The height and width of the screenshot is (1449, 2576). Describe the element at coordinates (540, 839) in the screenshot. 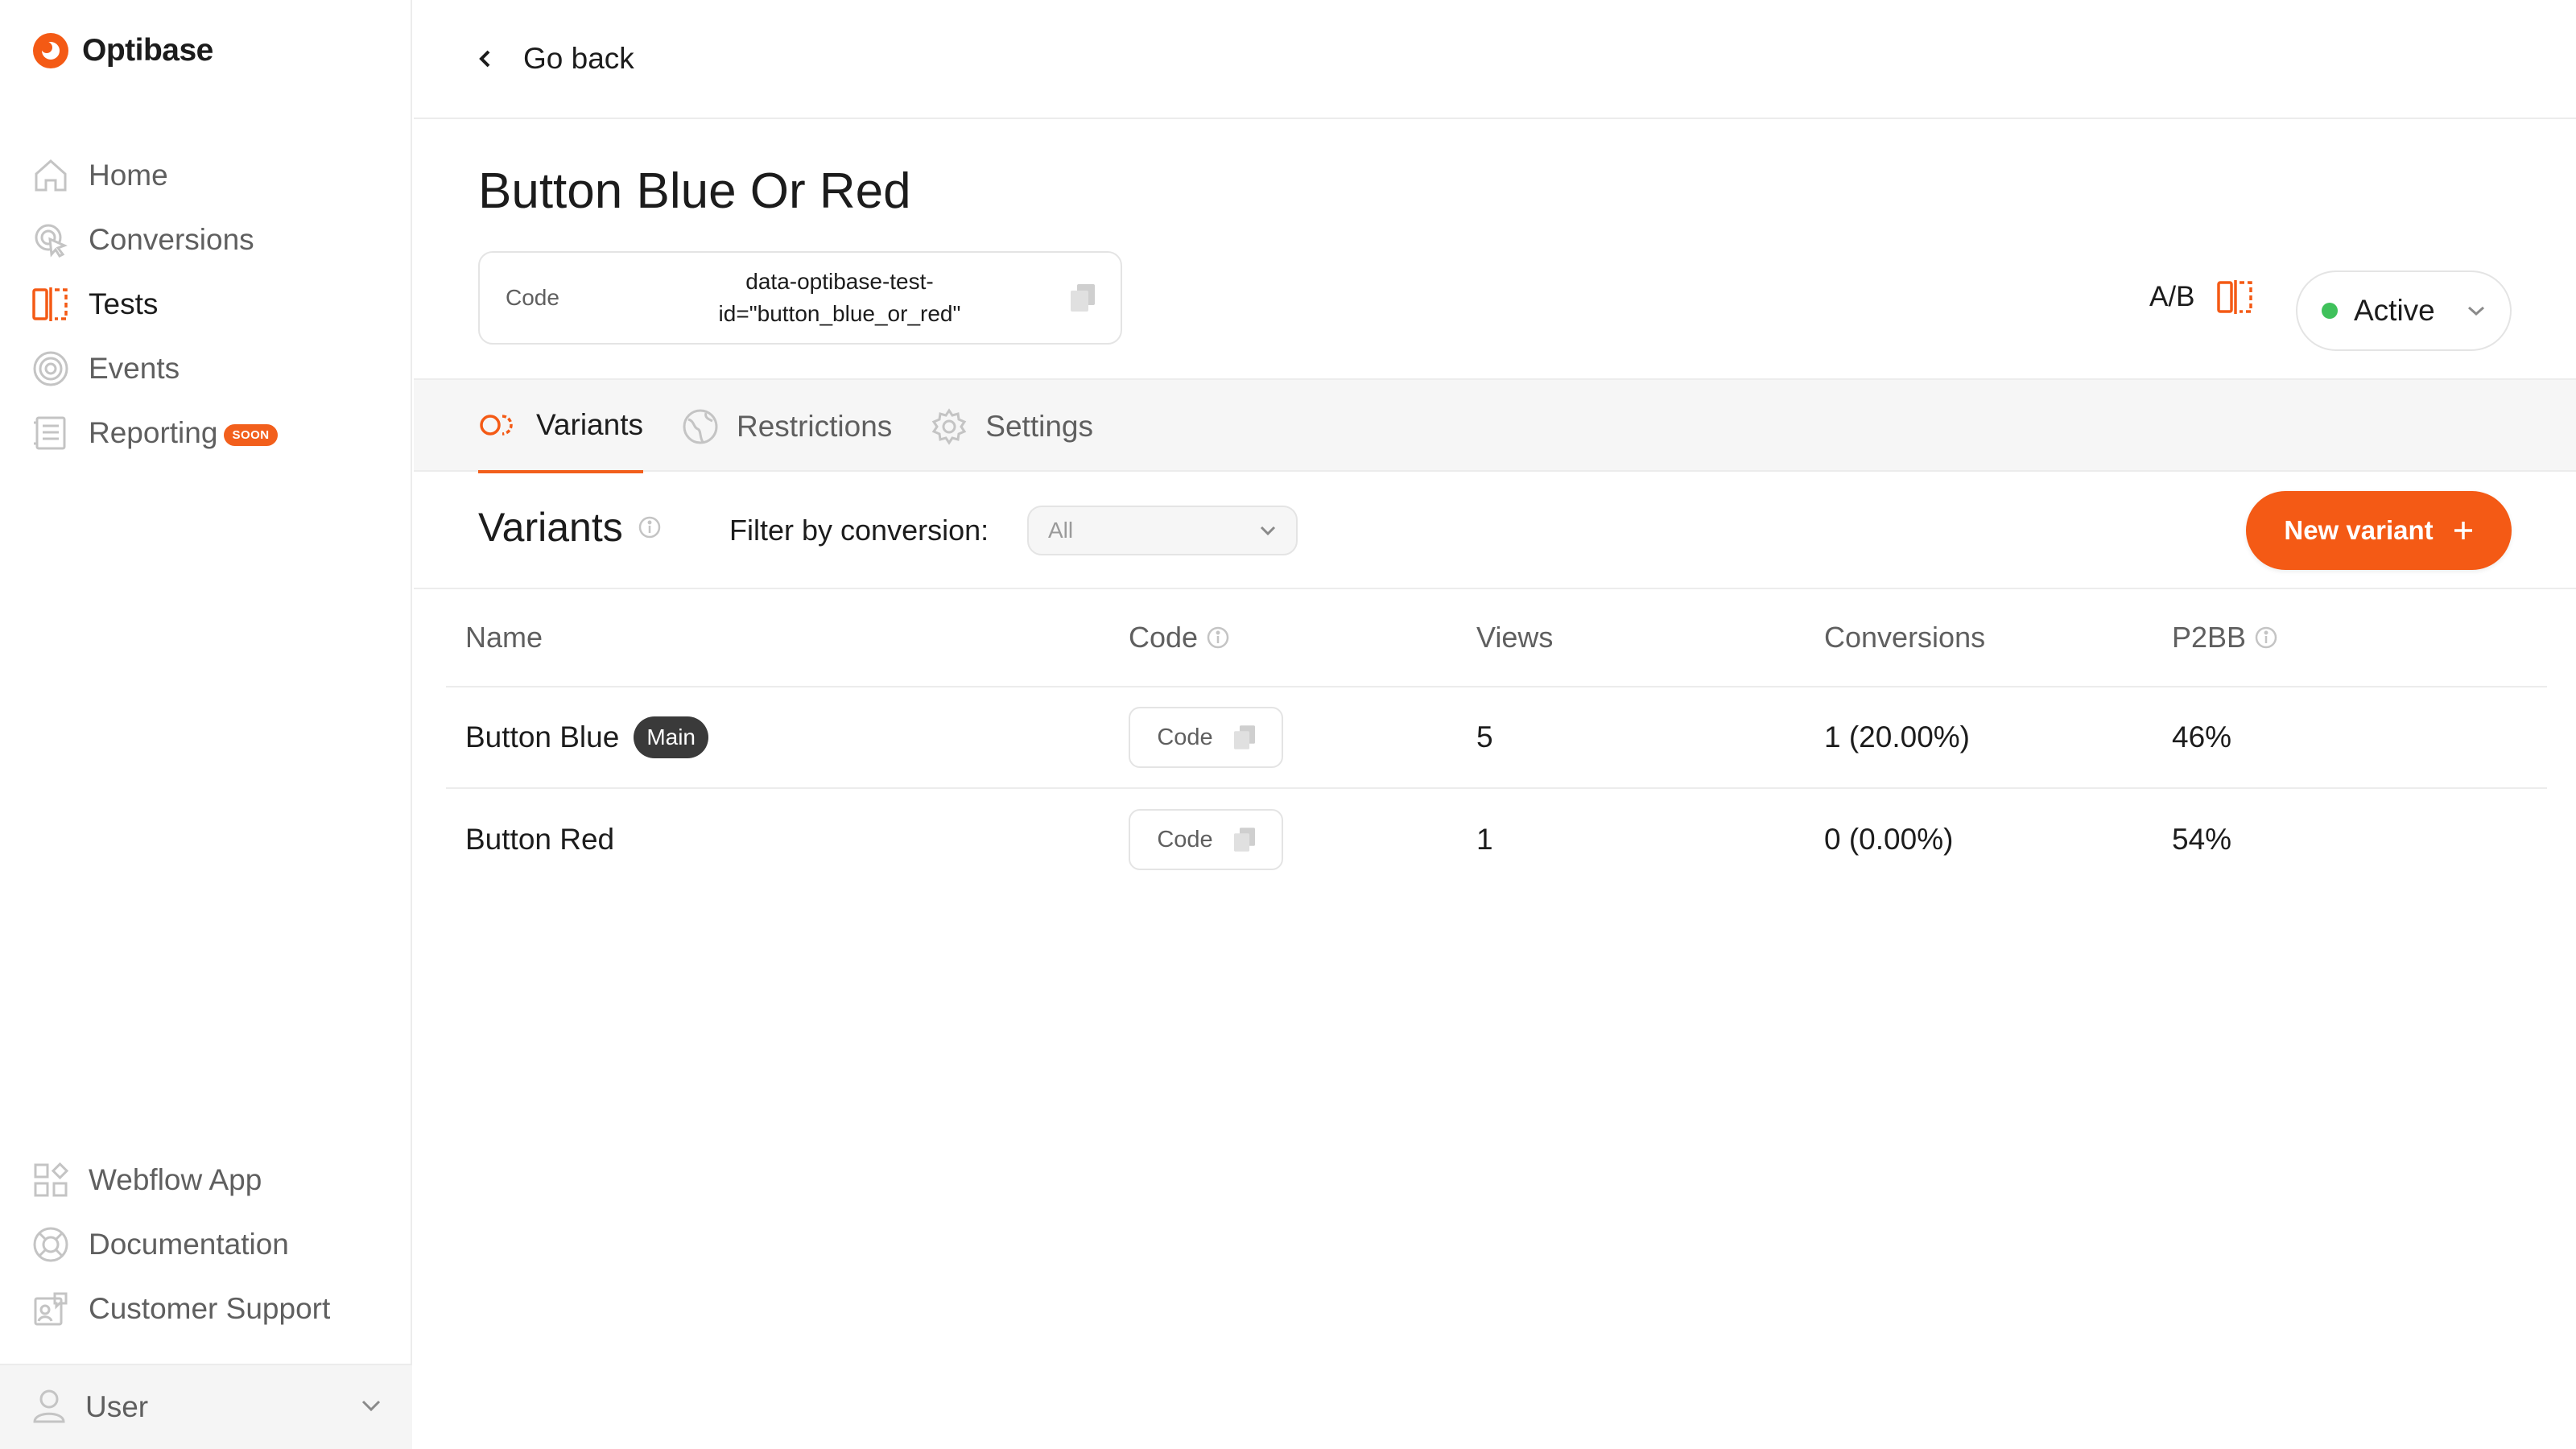

I see `variant-name: Button Red` at that location.